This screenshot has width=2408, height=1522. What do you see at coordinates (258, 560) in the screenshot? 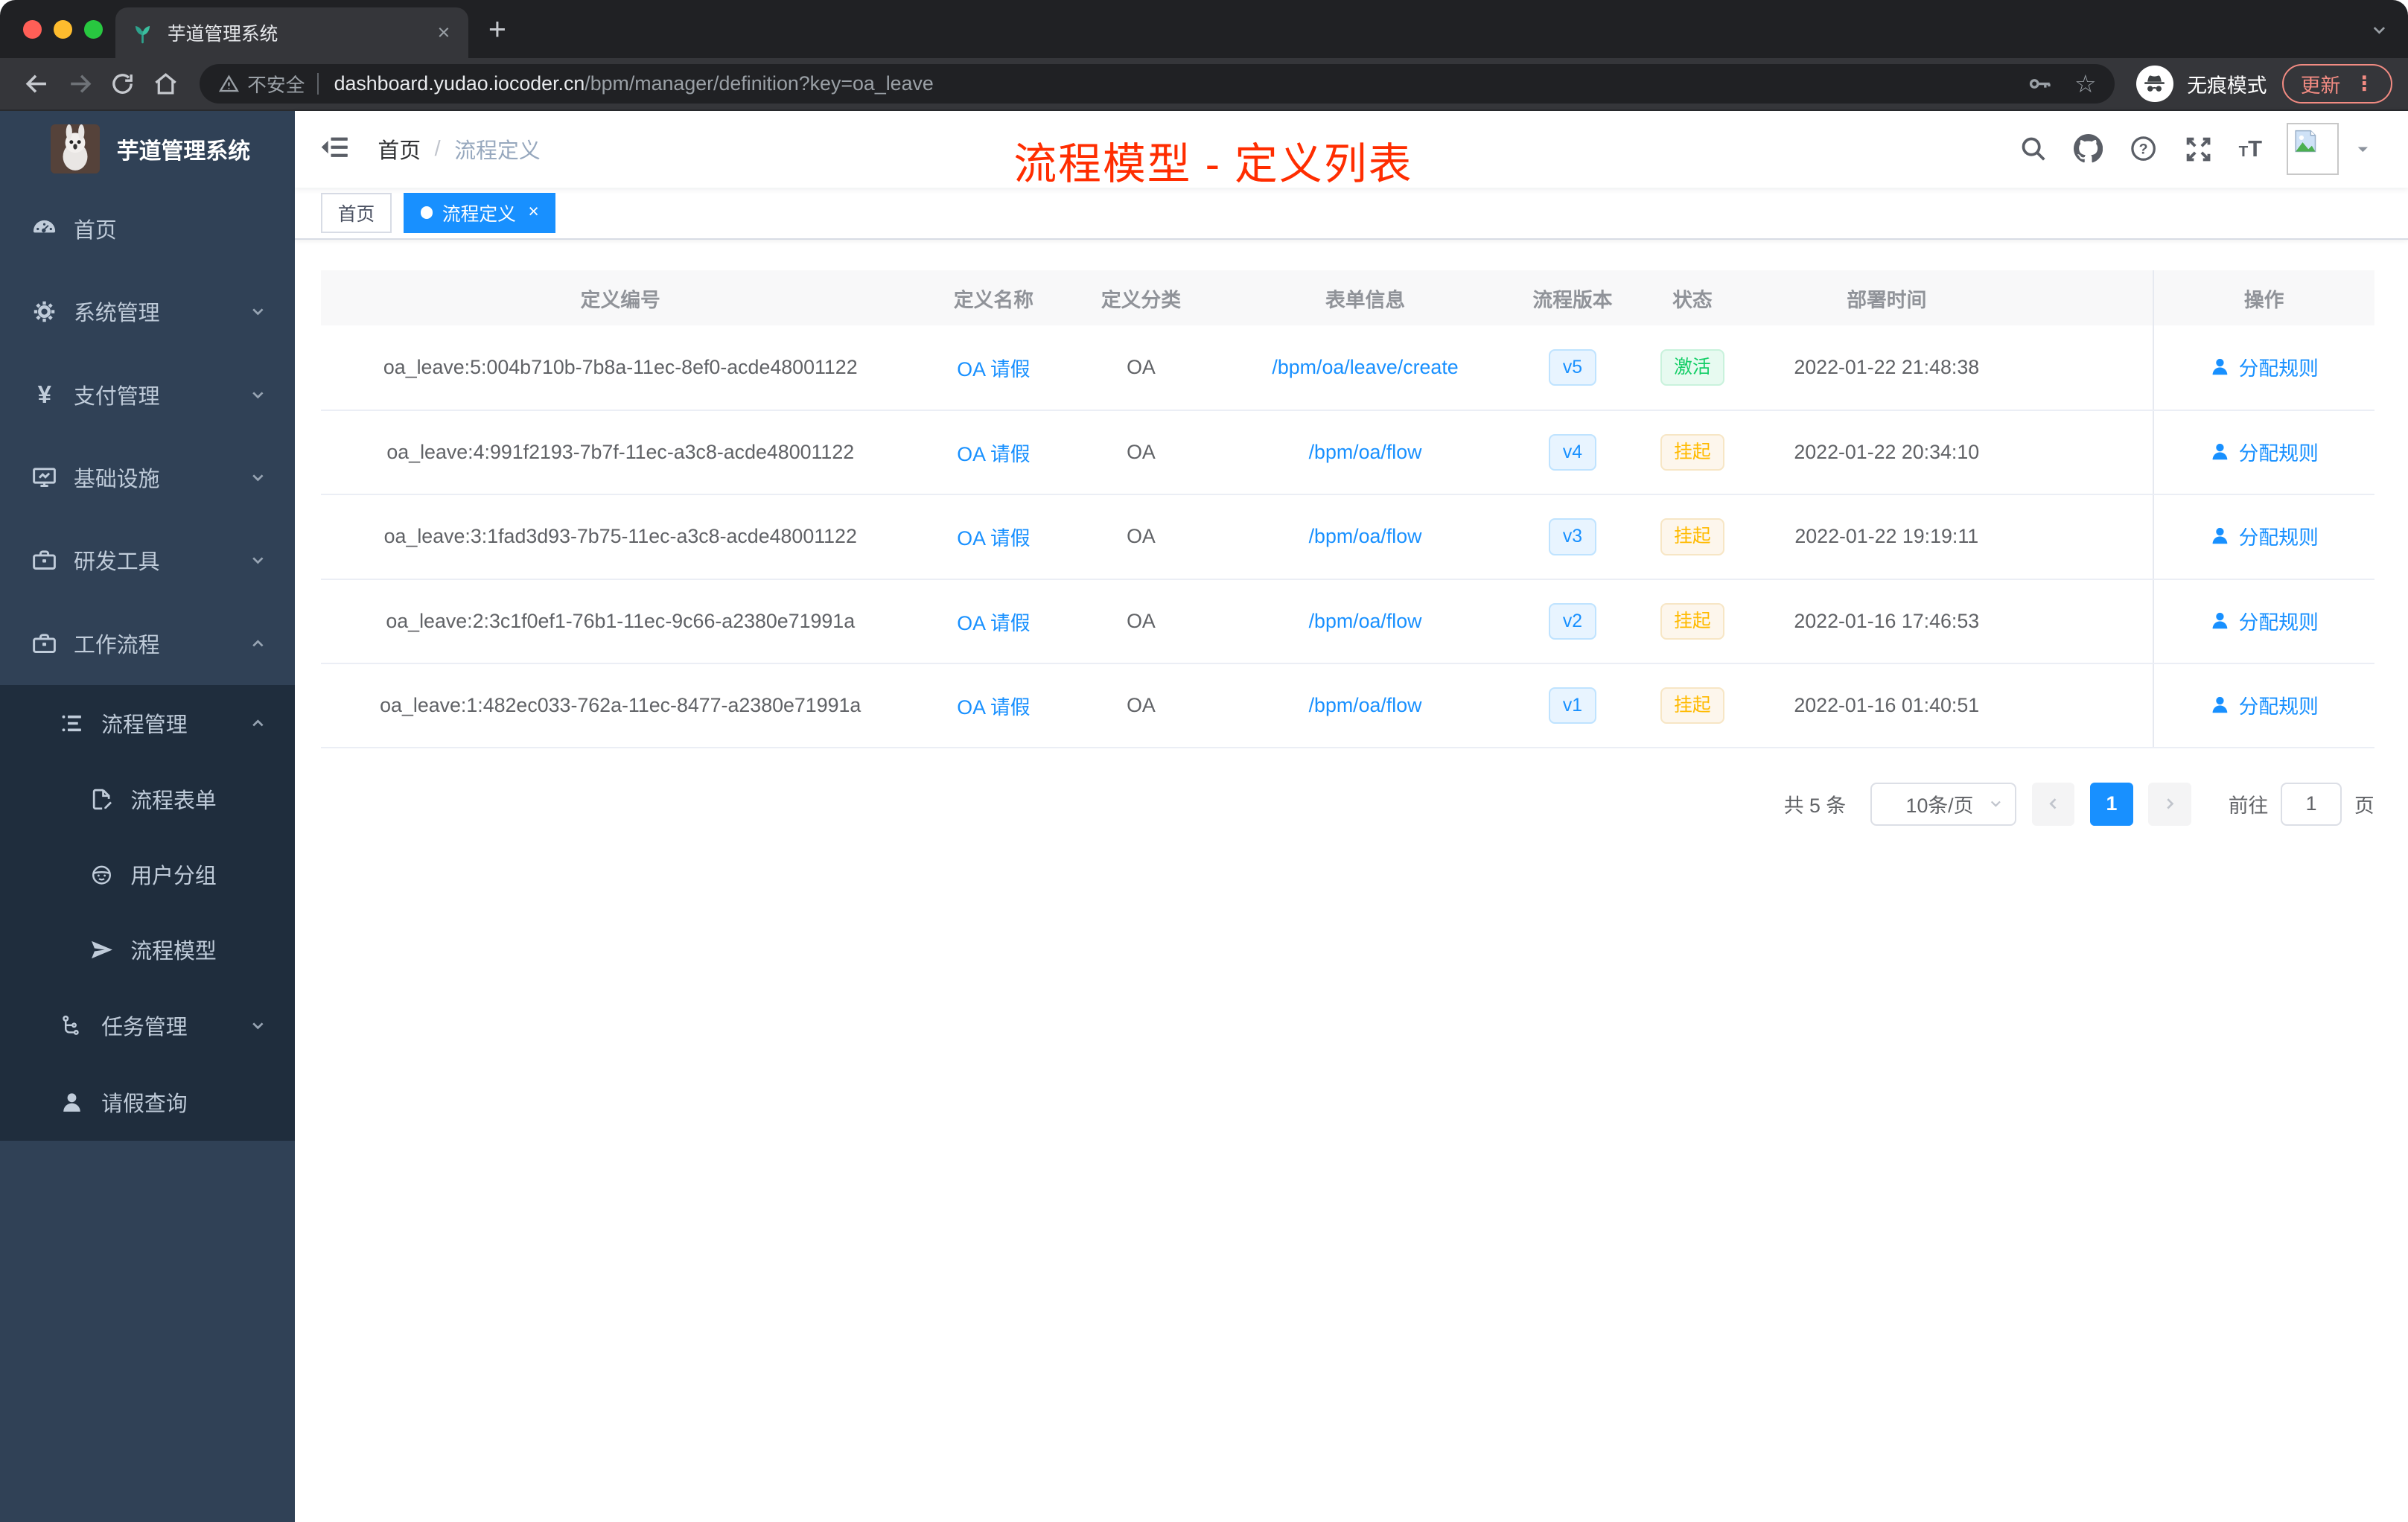
I see `chevron-down-icon` at bounding box center [258, 560].